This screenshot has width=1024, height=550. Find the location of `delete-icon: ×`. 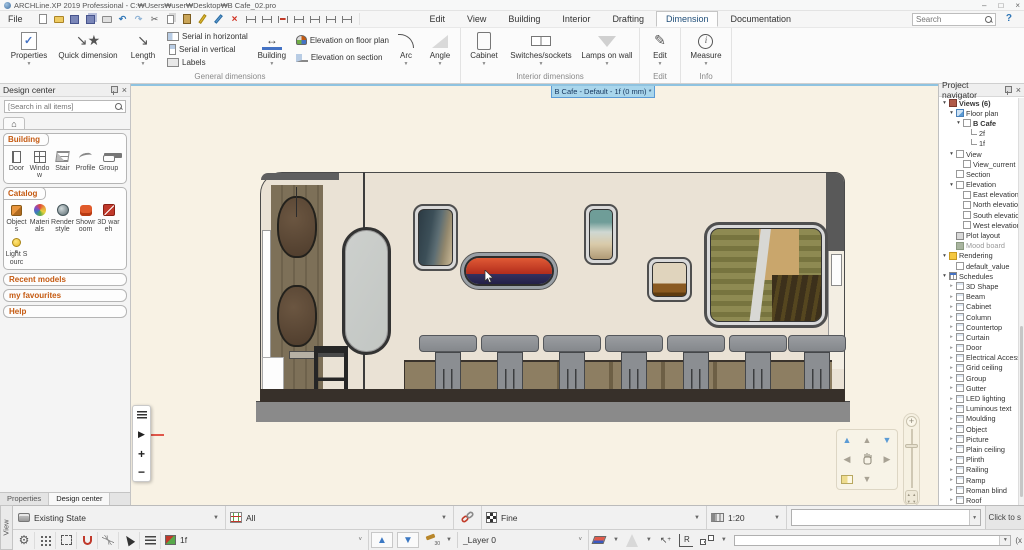

delete-icon: × is located at coordinates (235, 19).